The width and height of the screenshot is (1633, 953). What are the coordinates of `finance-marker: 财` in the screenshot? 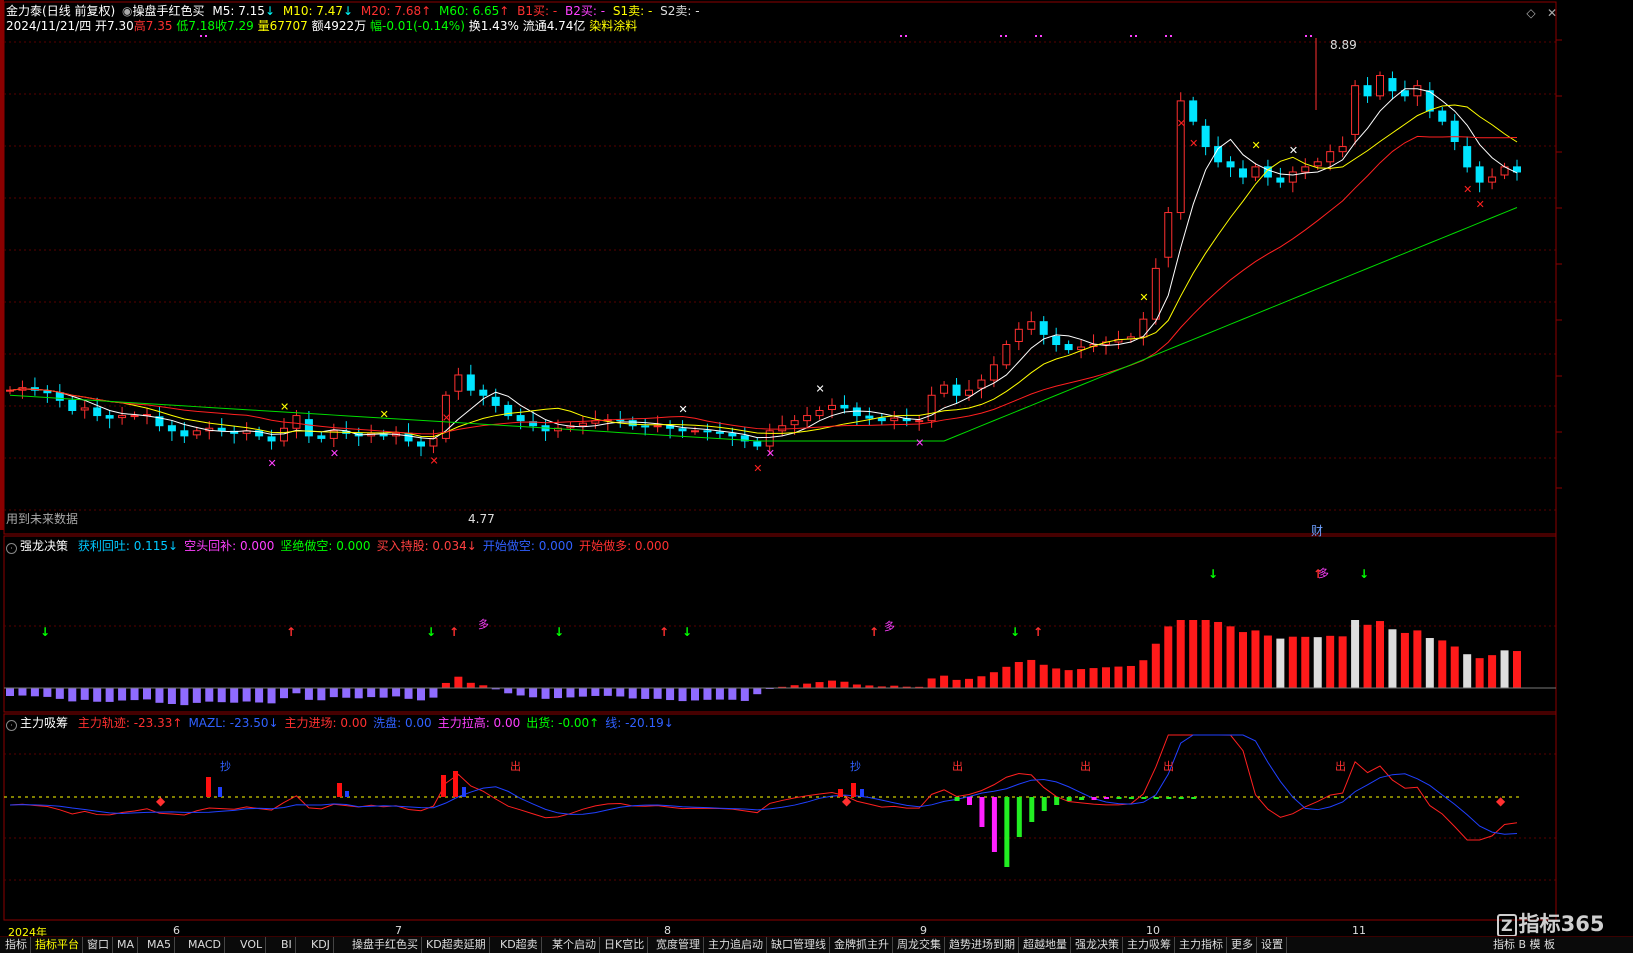 It's located at (1317, 531).